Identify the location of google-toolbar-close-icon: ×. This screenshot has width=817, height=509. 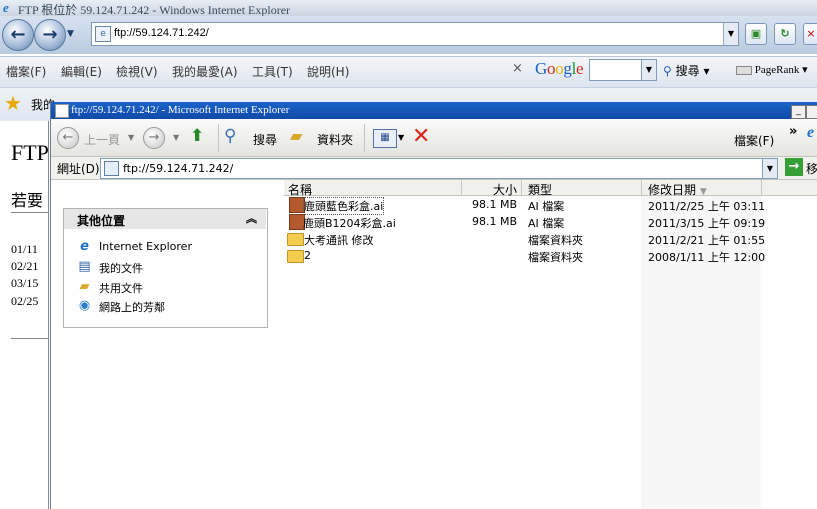
(517, 68).